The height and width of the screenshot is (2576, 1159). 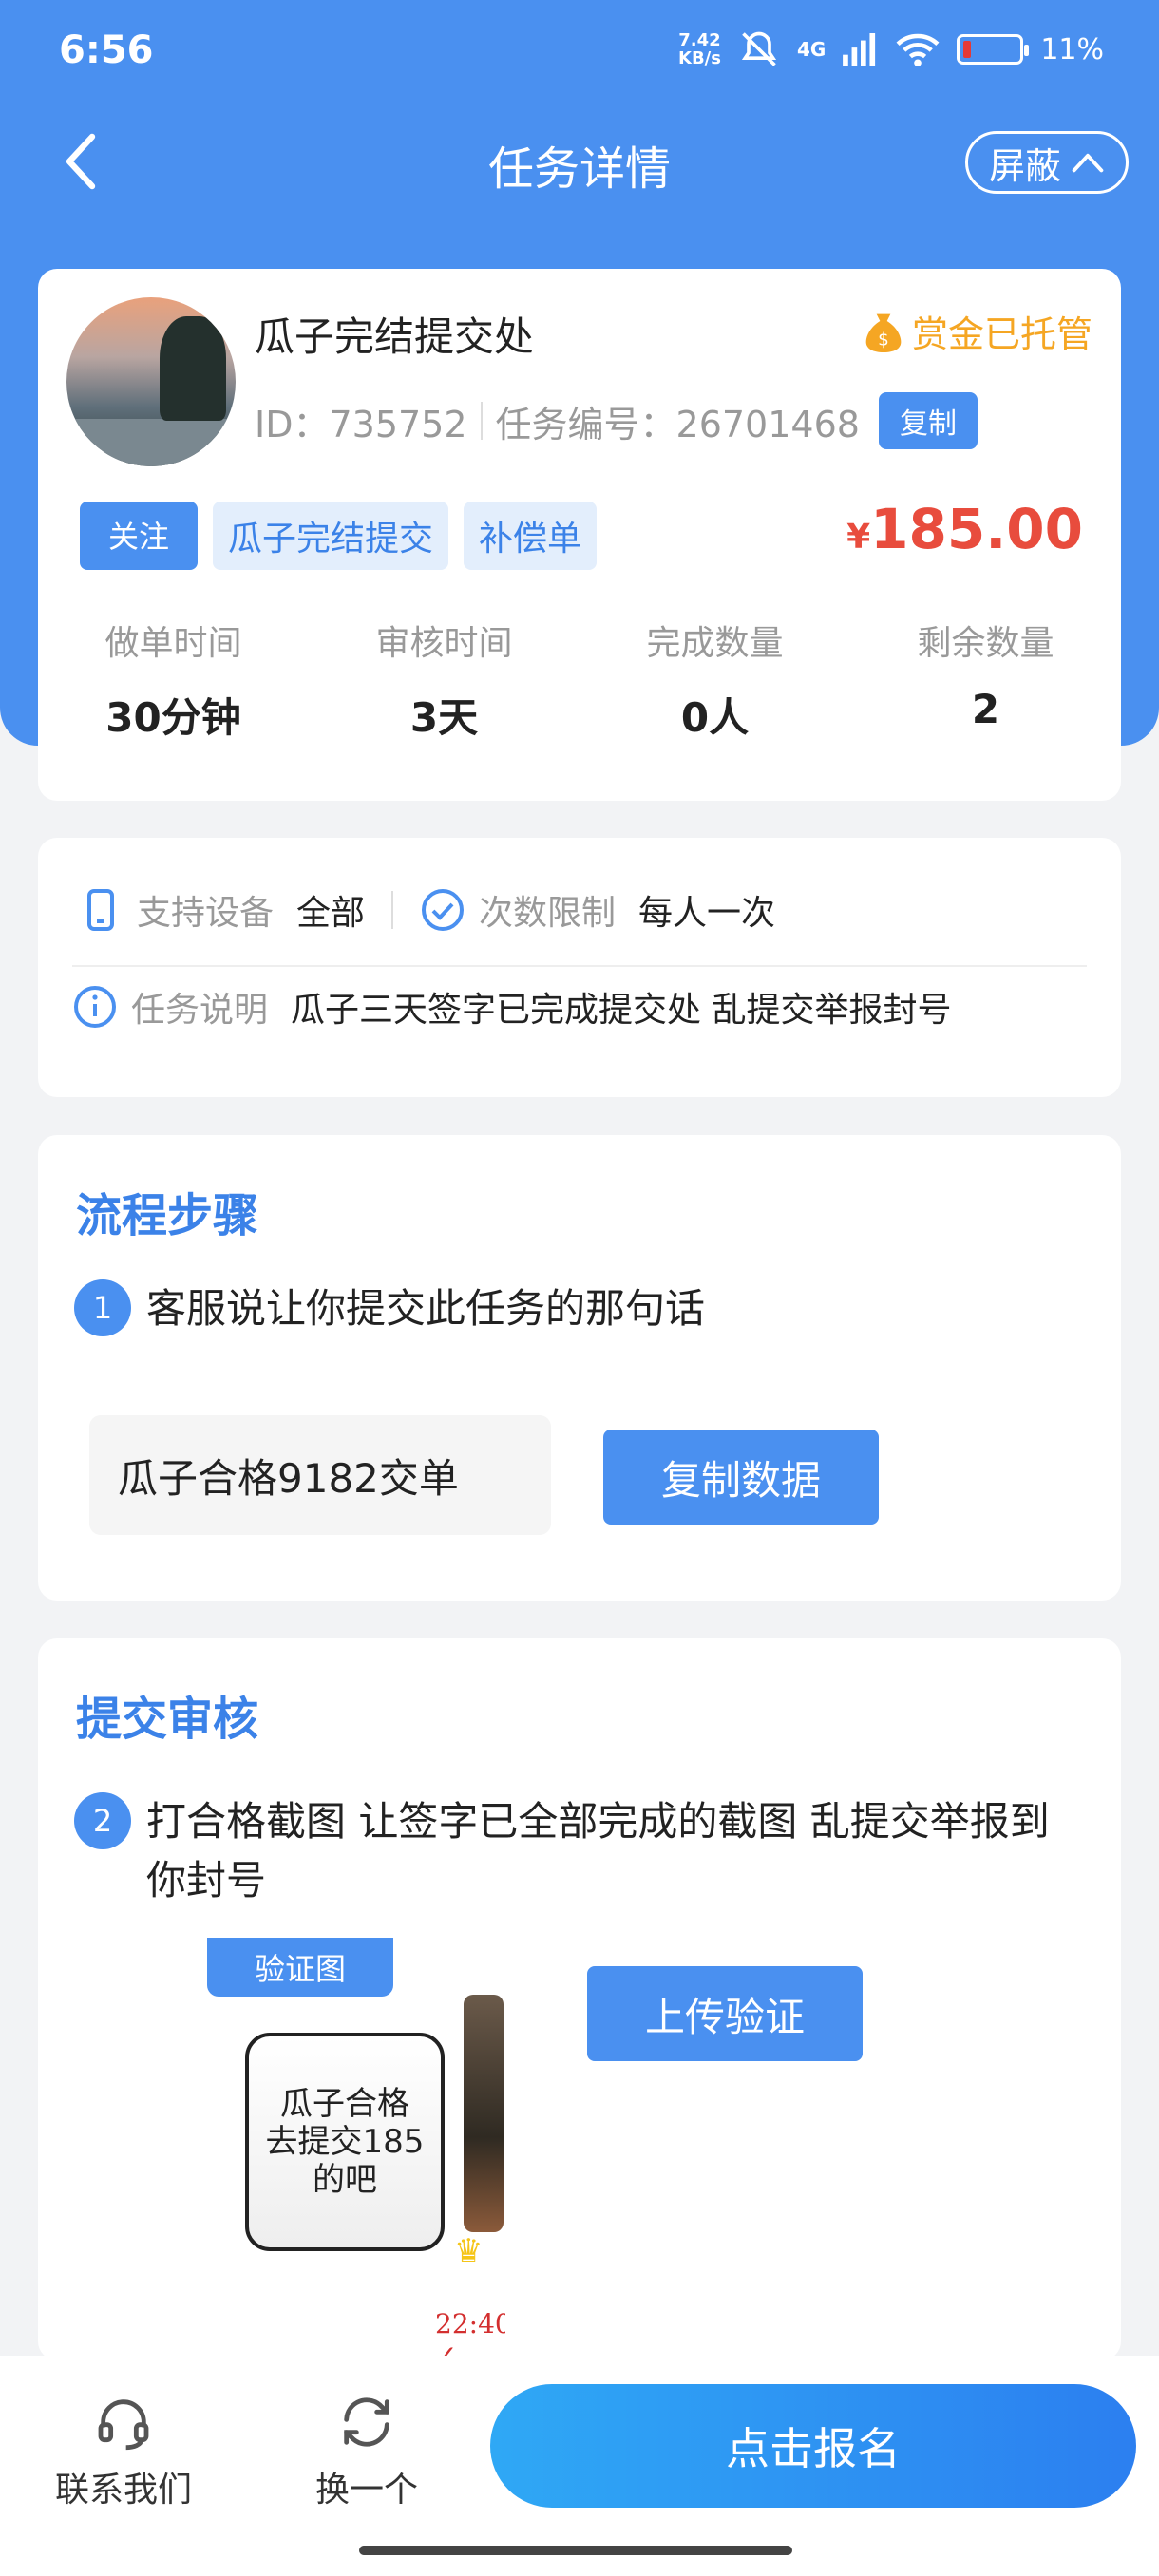 What do you see at coordinates (102, 1820) in the screenshot?
I see `step-number: 2` at bounding box center [102, 1820].